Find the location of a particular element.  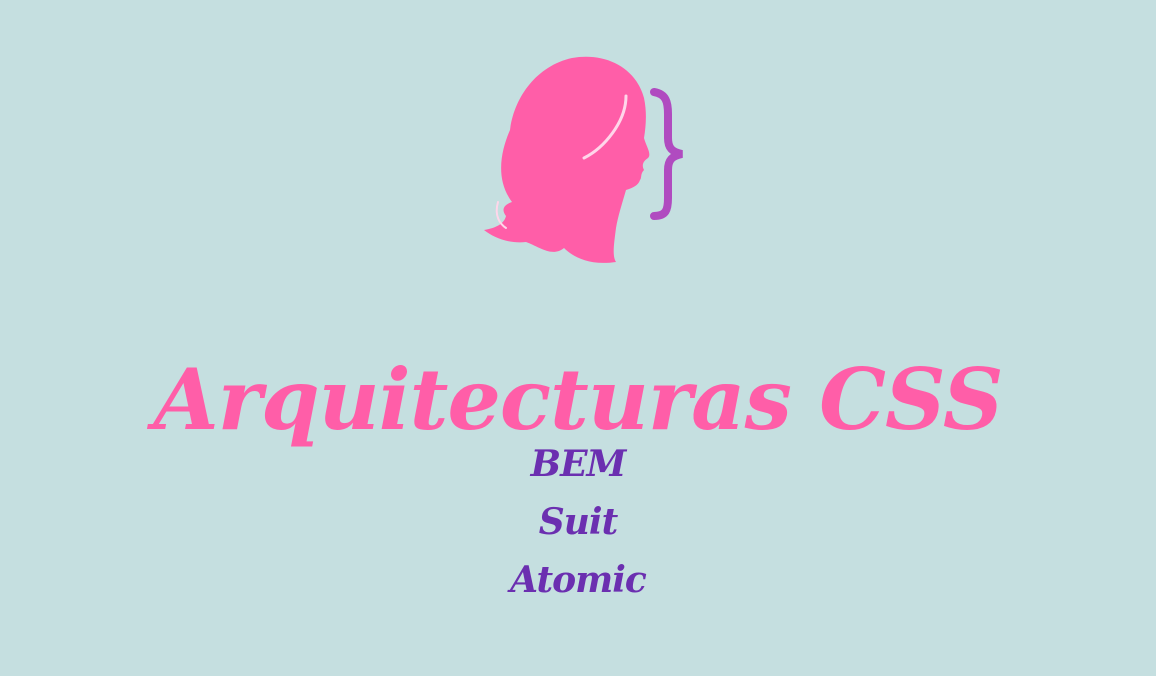

nav-link-atomic: Atomic is located at coordinates (578, 580).